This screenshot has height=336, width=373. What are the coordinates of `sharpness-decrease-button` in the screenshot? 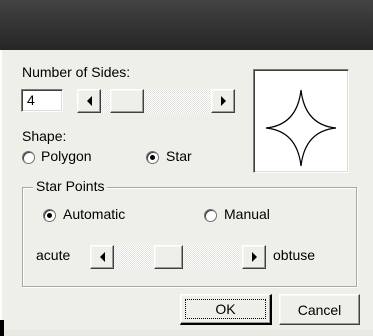 It's located at (102, 257).